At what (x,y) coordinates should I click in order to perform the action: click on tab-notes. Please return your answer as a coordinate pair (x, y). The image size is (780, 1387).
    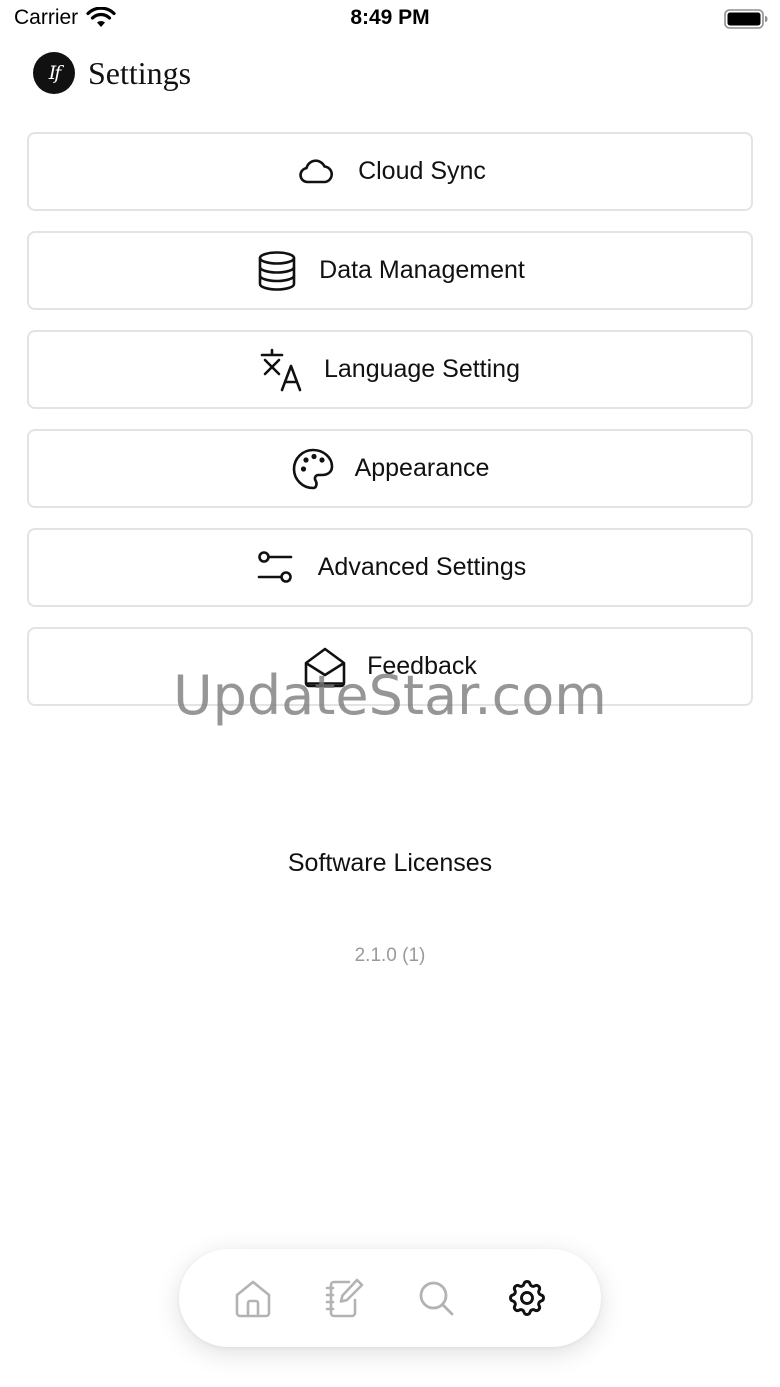
    Looking at the image, I should click on (344, 1298).